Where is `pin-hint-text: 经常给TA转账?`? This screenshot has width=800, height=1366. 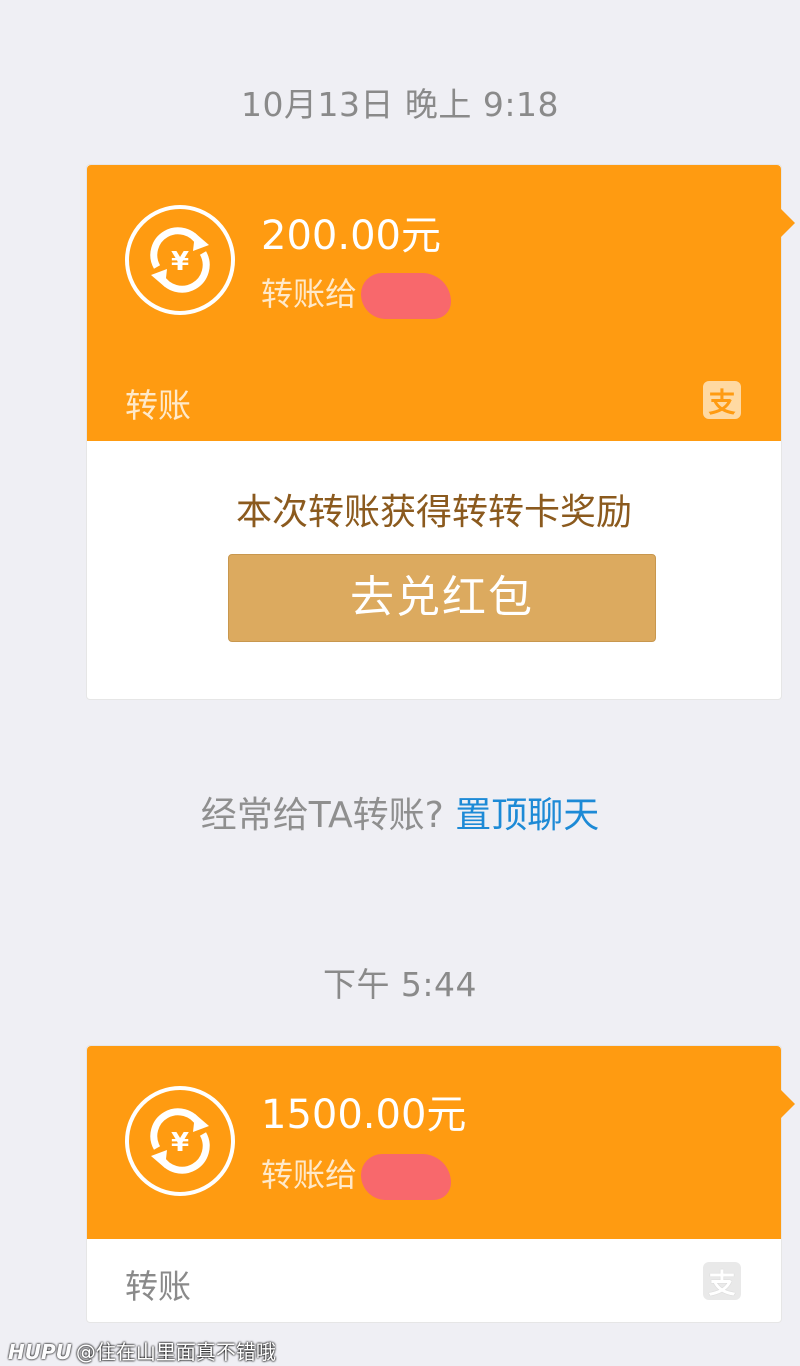
pin-hint-text: 经常给TA转账? is located at coordinates (322, 815).